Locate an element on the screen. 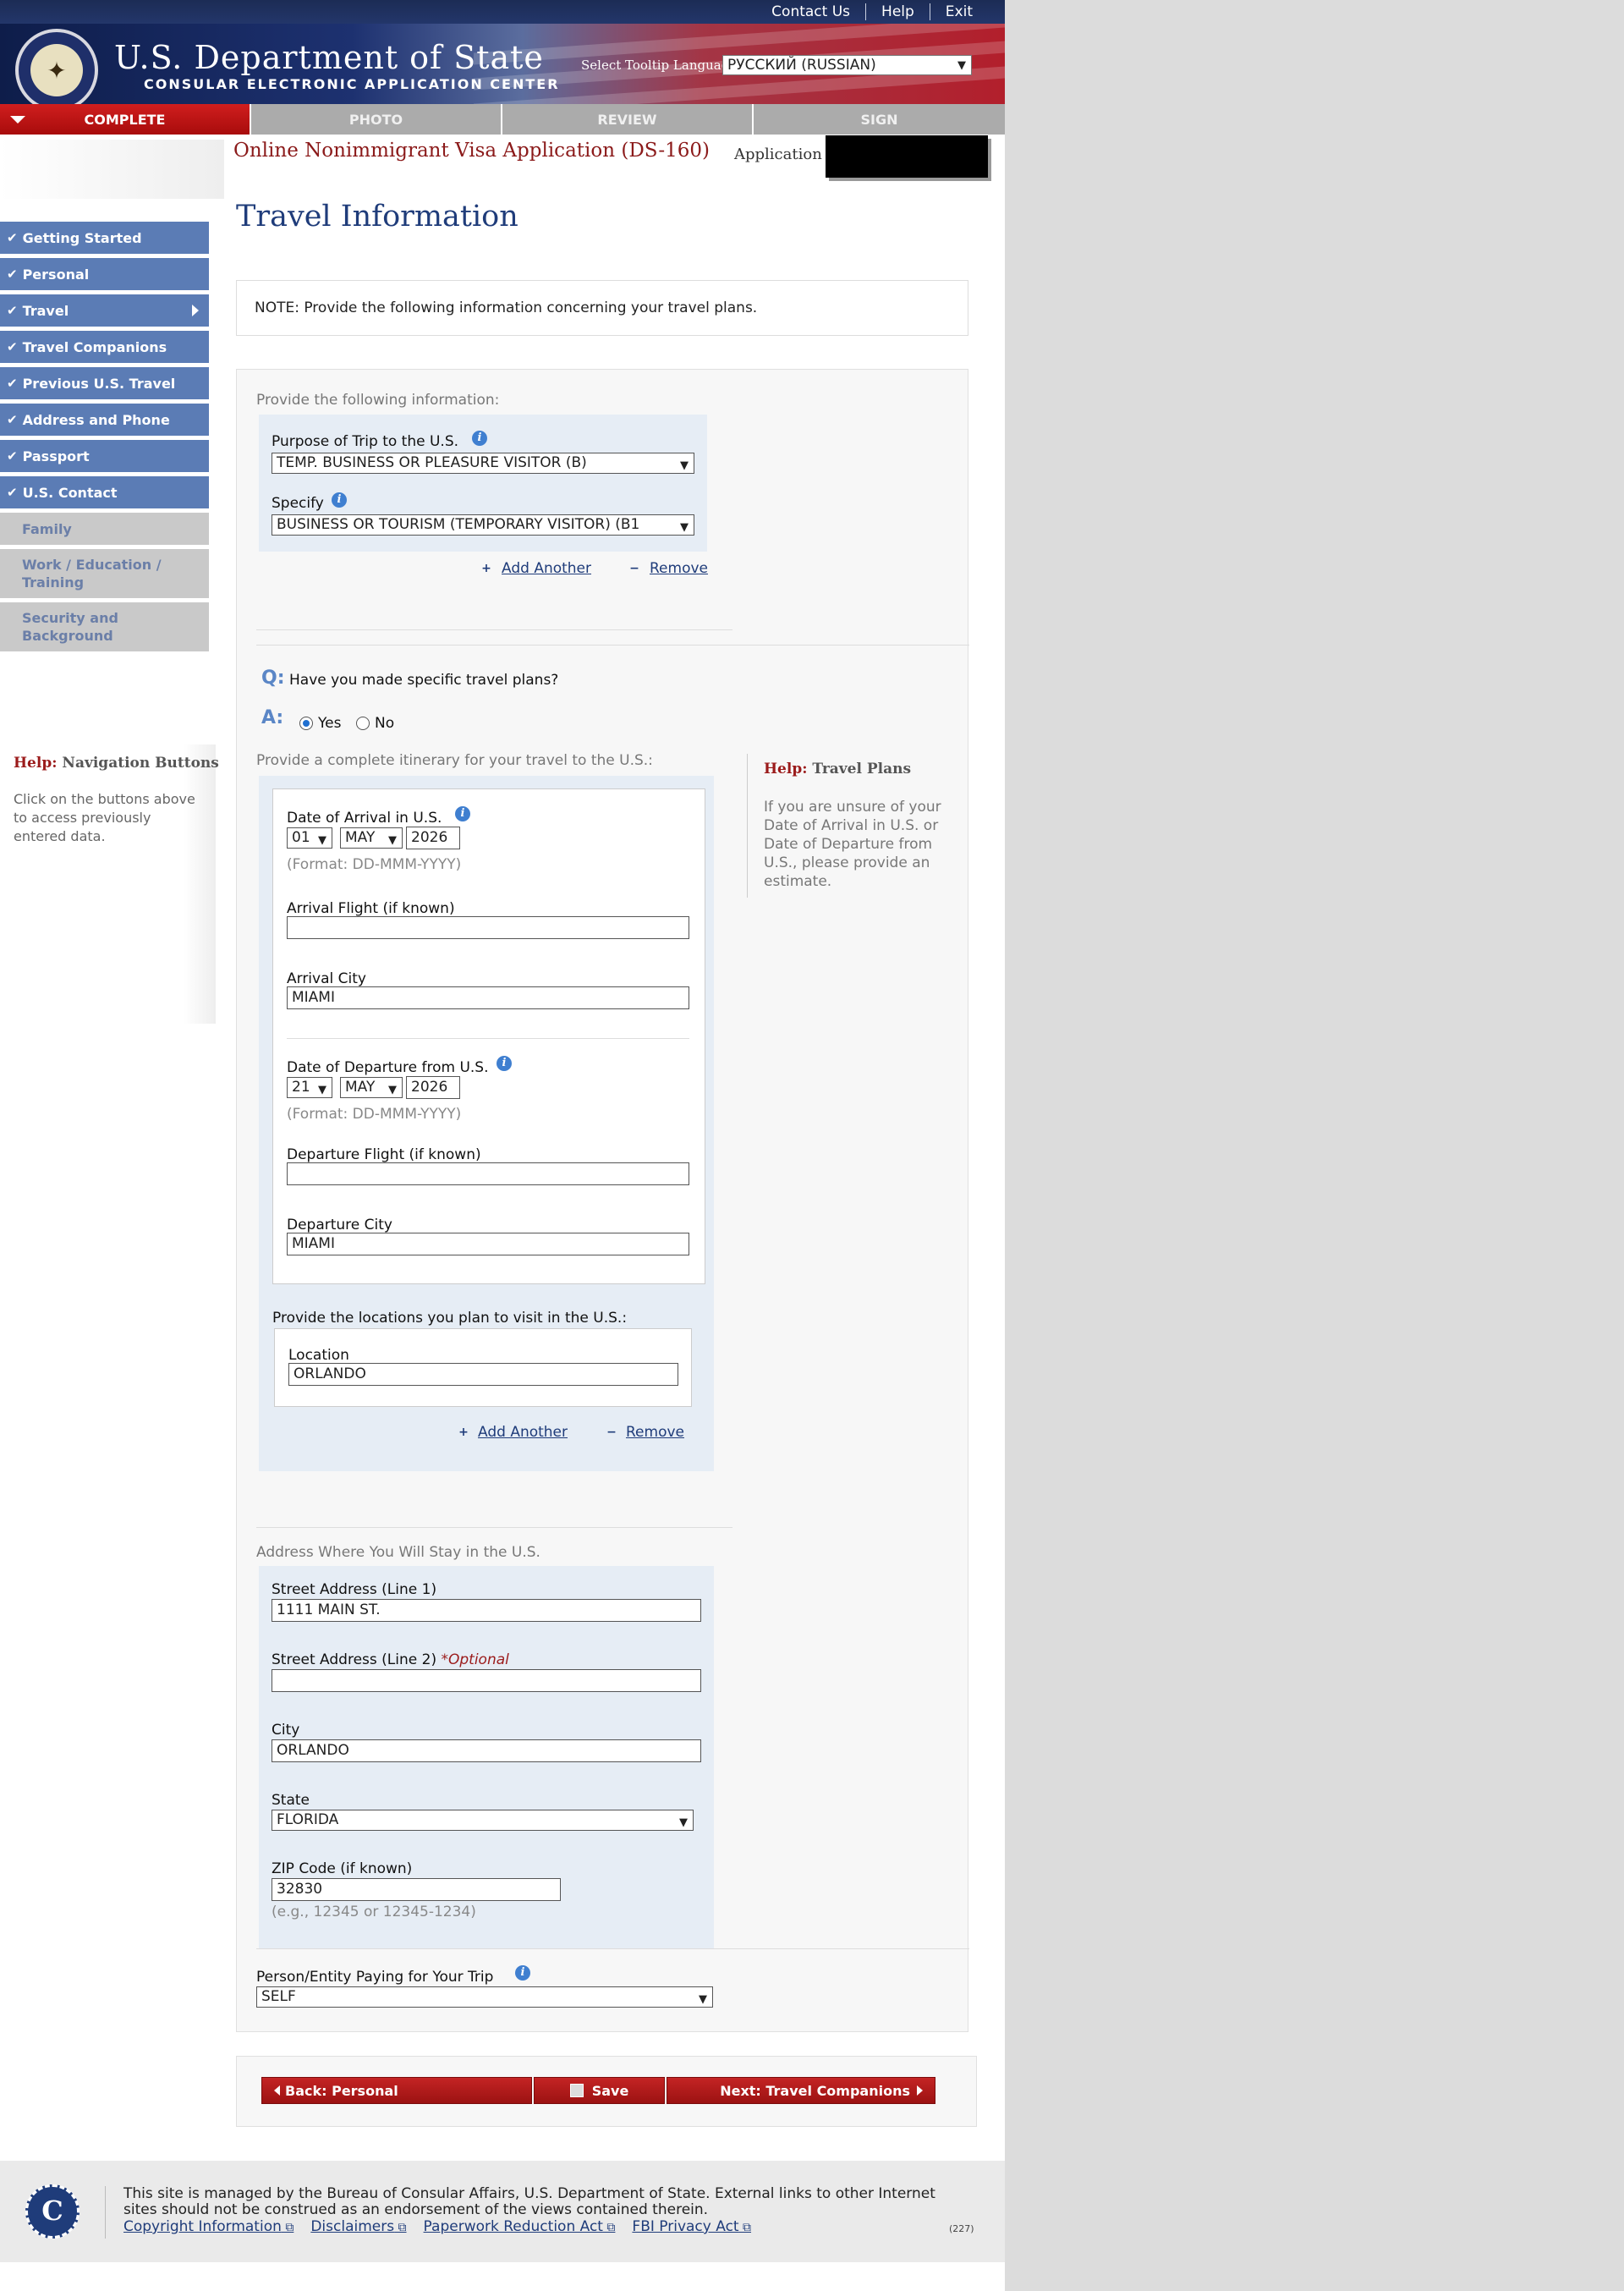 The height and width of the screenshot is (2291, 1624). zip-input: 32830 is located at coordinates (416, 1890).